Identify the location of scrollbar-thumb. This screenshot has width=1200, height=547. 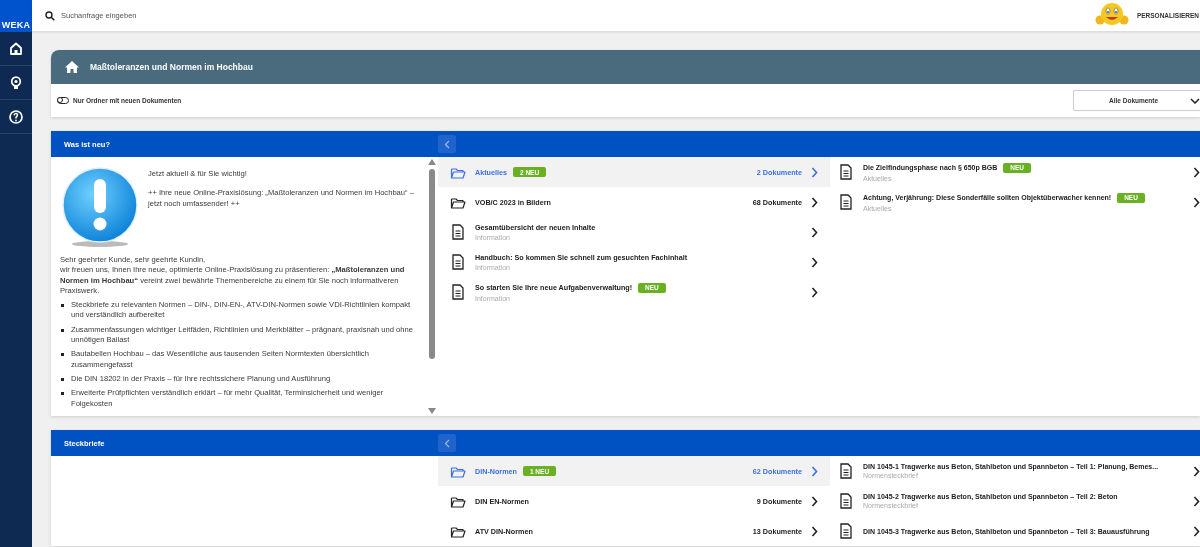
(432, 264).